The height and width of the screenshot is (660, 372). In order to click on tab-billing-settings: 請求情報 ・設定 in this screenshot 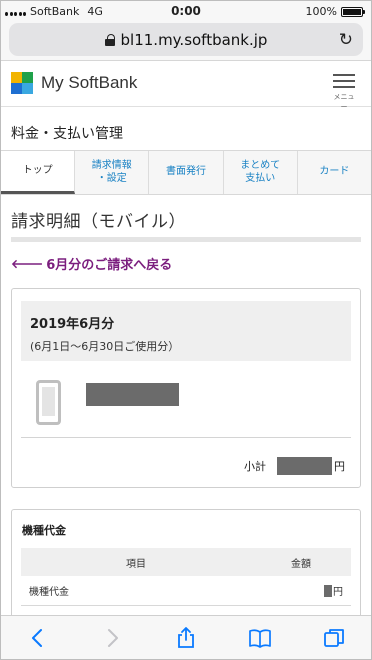, I will do `click(112, 172)`.